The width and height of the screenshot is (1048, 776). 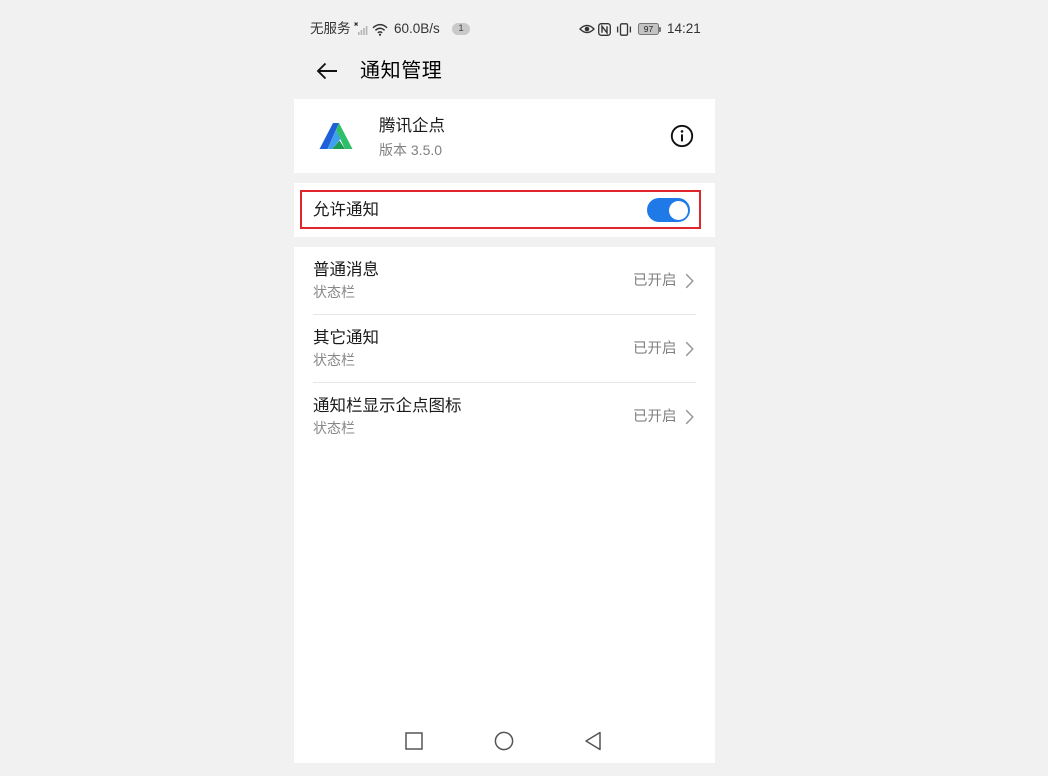 What do you see at coordinates (504, 349) in the screenshot?
I see `list-item: 其它通知 状态栏 已开启` at bounding box center [504, 349].